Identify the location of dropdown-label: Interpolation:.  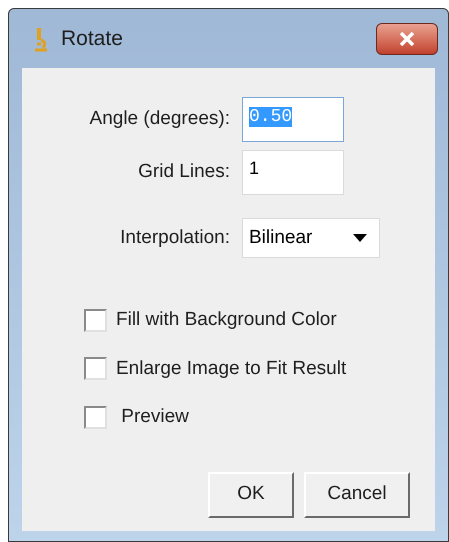
(175, 238).